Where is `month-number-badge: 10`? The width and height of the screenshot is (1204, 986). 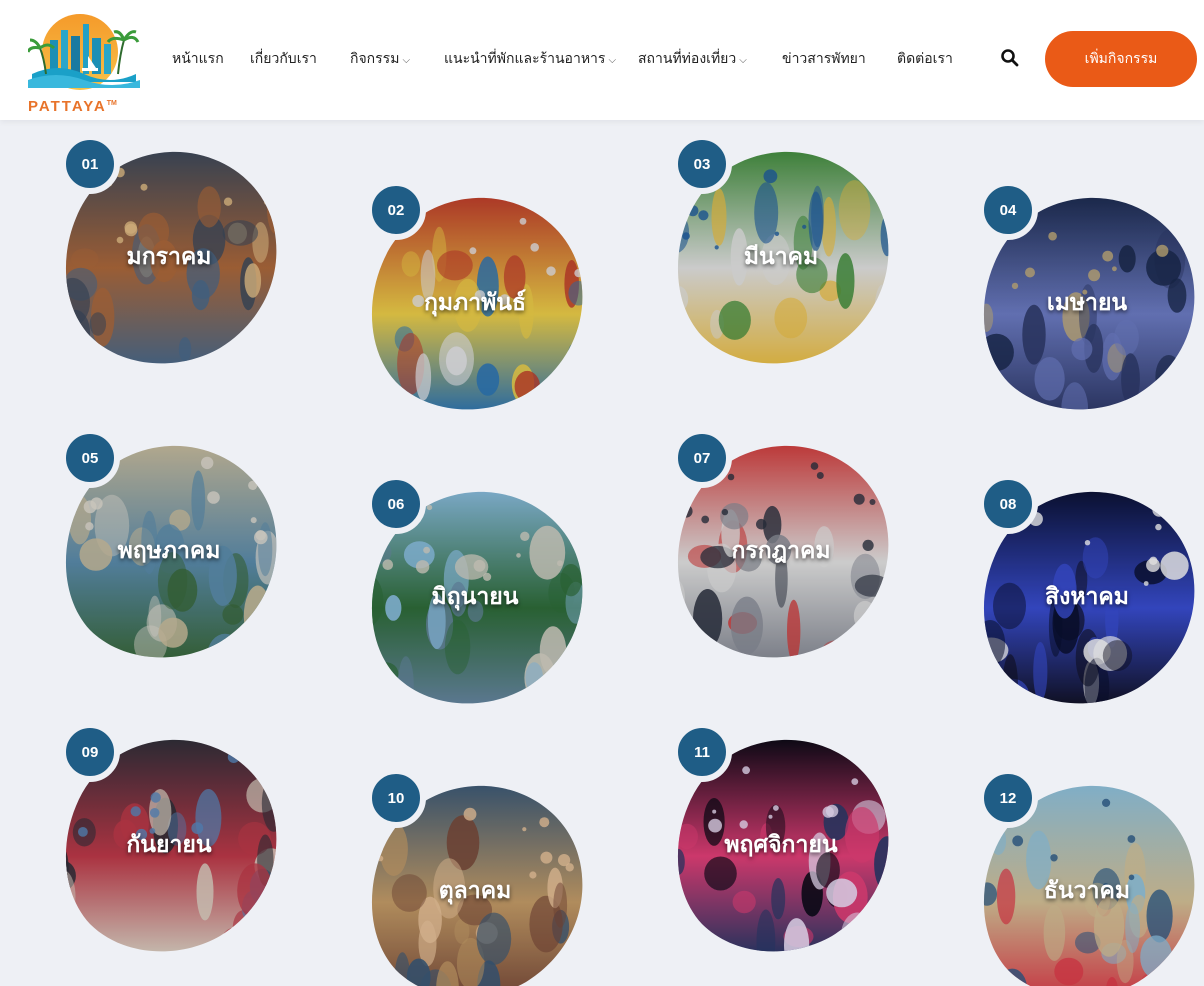 month-number-badge: 10 is located at coordinates (396, 798).